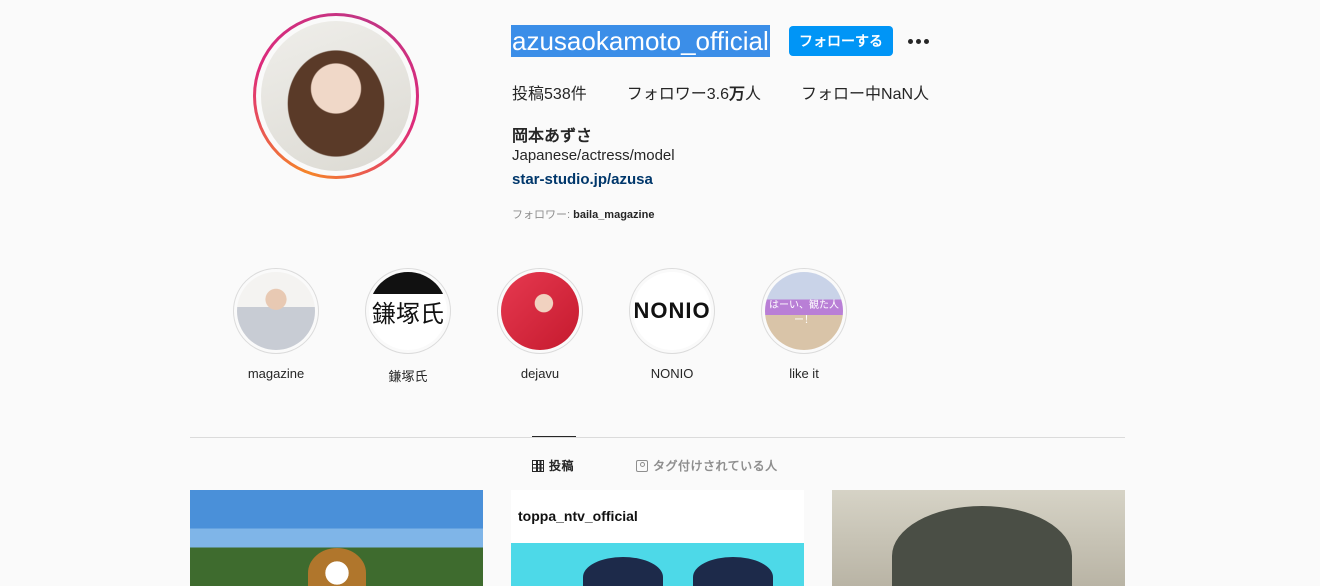 This screenshot has width=1320, height=586. I want to click on profile-bio: Japanese/actress/model, so click(593, 155).